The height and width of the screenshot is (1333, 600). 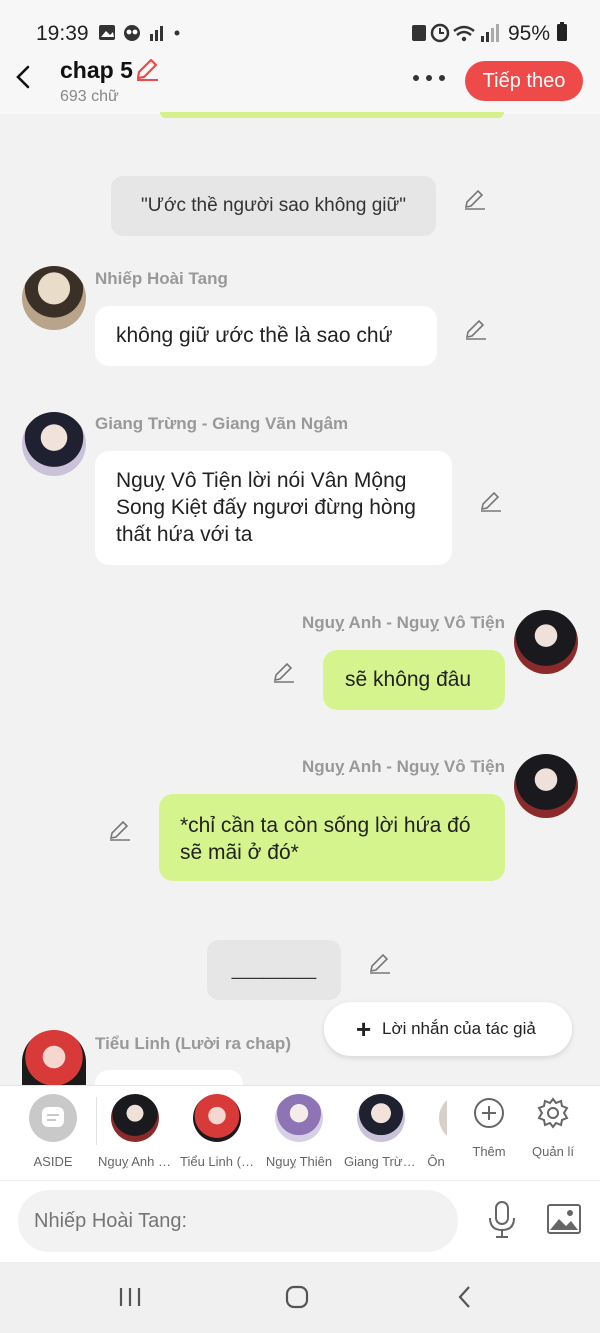 I want to click on more-options-icon, so click(x=429, y=75).